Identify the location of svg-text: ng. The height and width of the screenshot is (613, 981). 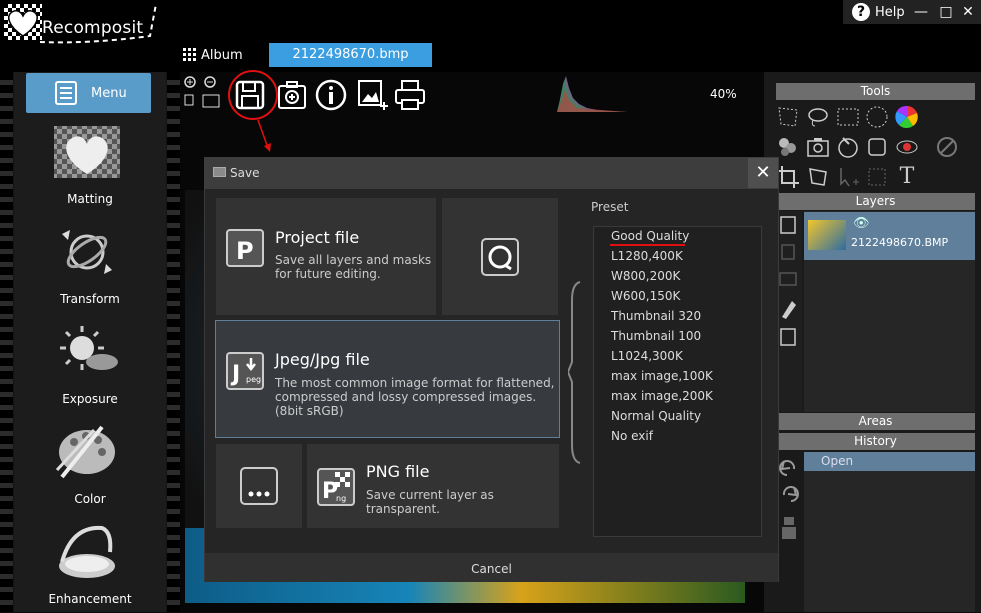
(341, 498).